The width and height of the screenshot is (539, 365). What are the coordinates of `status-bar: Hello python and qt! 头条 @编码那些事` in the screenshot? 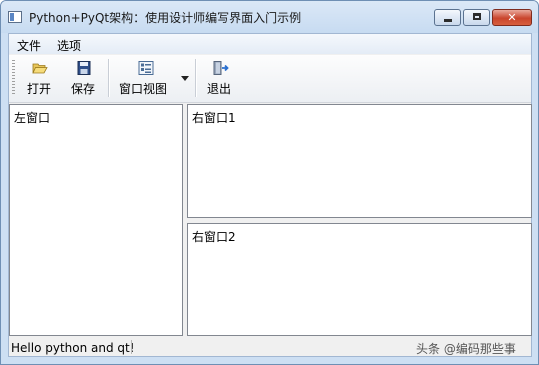 It's located at (270, 347).